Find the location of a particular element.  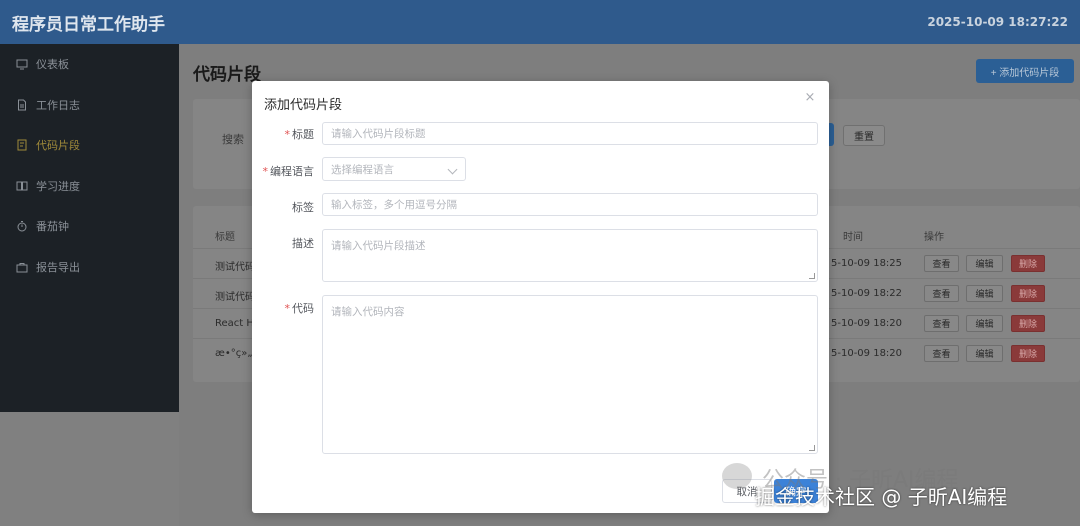

column-header-actions: 操作 is located at coordinates (934, 237).